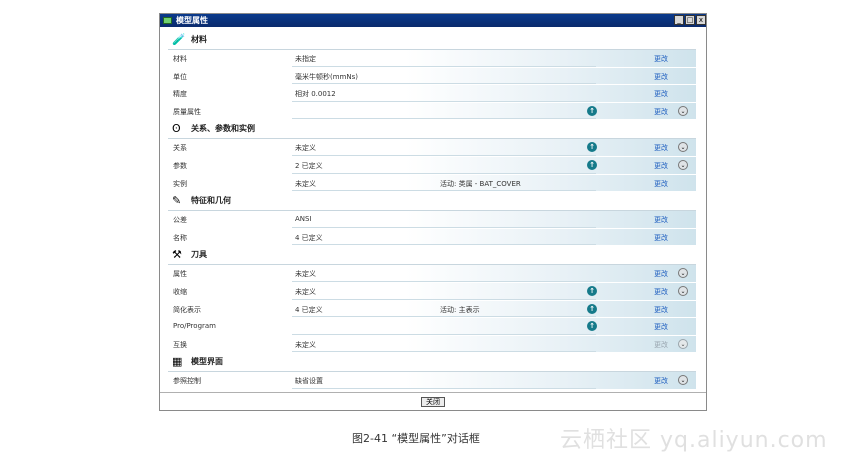  I want to click on property-label: 材料, so click(180, 59).